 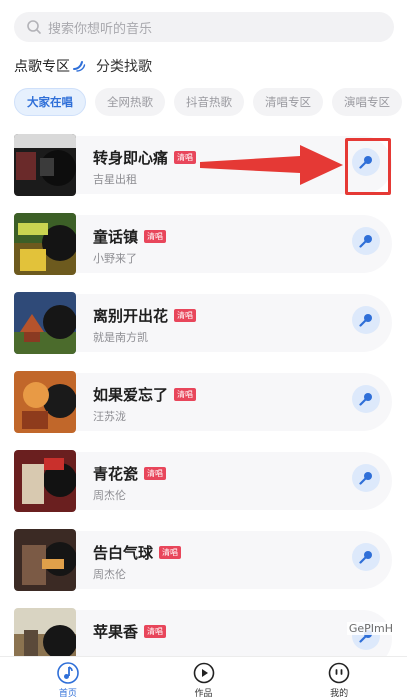 What do you see at coordinates (79, 66) in the screenshot?
I see `active-swirl-icon` at bounding box center [79, 66].